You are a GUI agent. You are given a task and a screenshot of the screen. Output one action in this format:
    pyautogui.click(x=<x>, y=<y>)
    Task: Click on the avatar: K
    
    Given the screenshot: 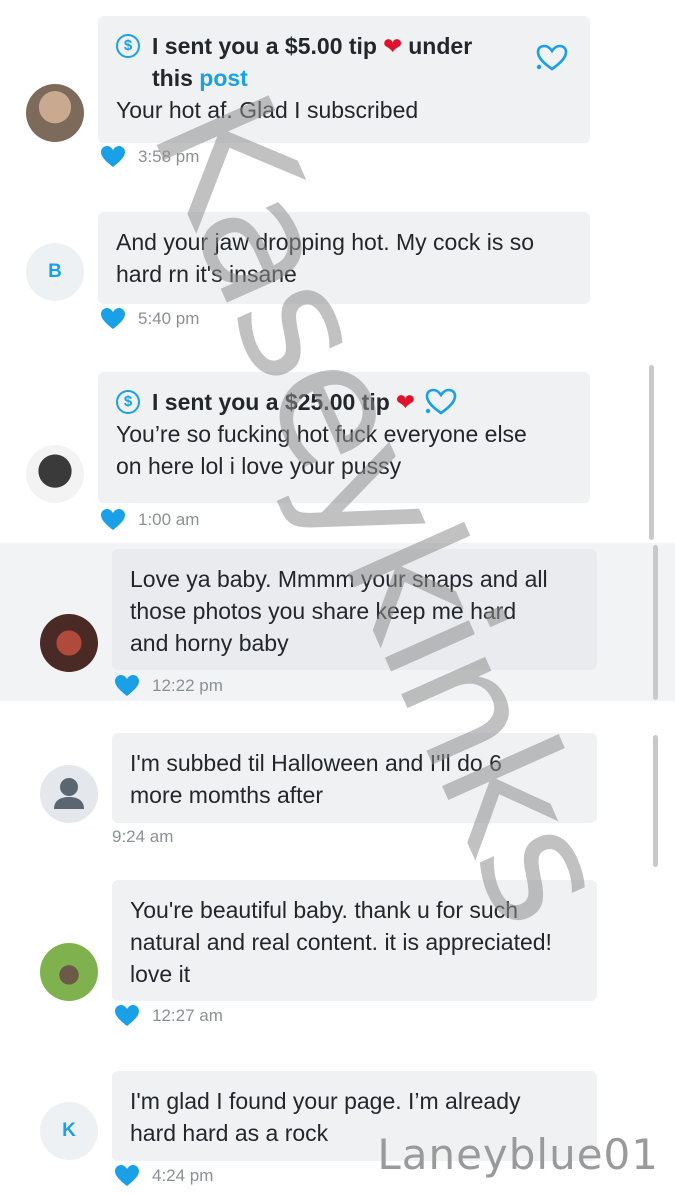 What is the action you would take?
    pyautogui.click(x=69, y=1131)
    